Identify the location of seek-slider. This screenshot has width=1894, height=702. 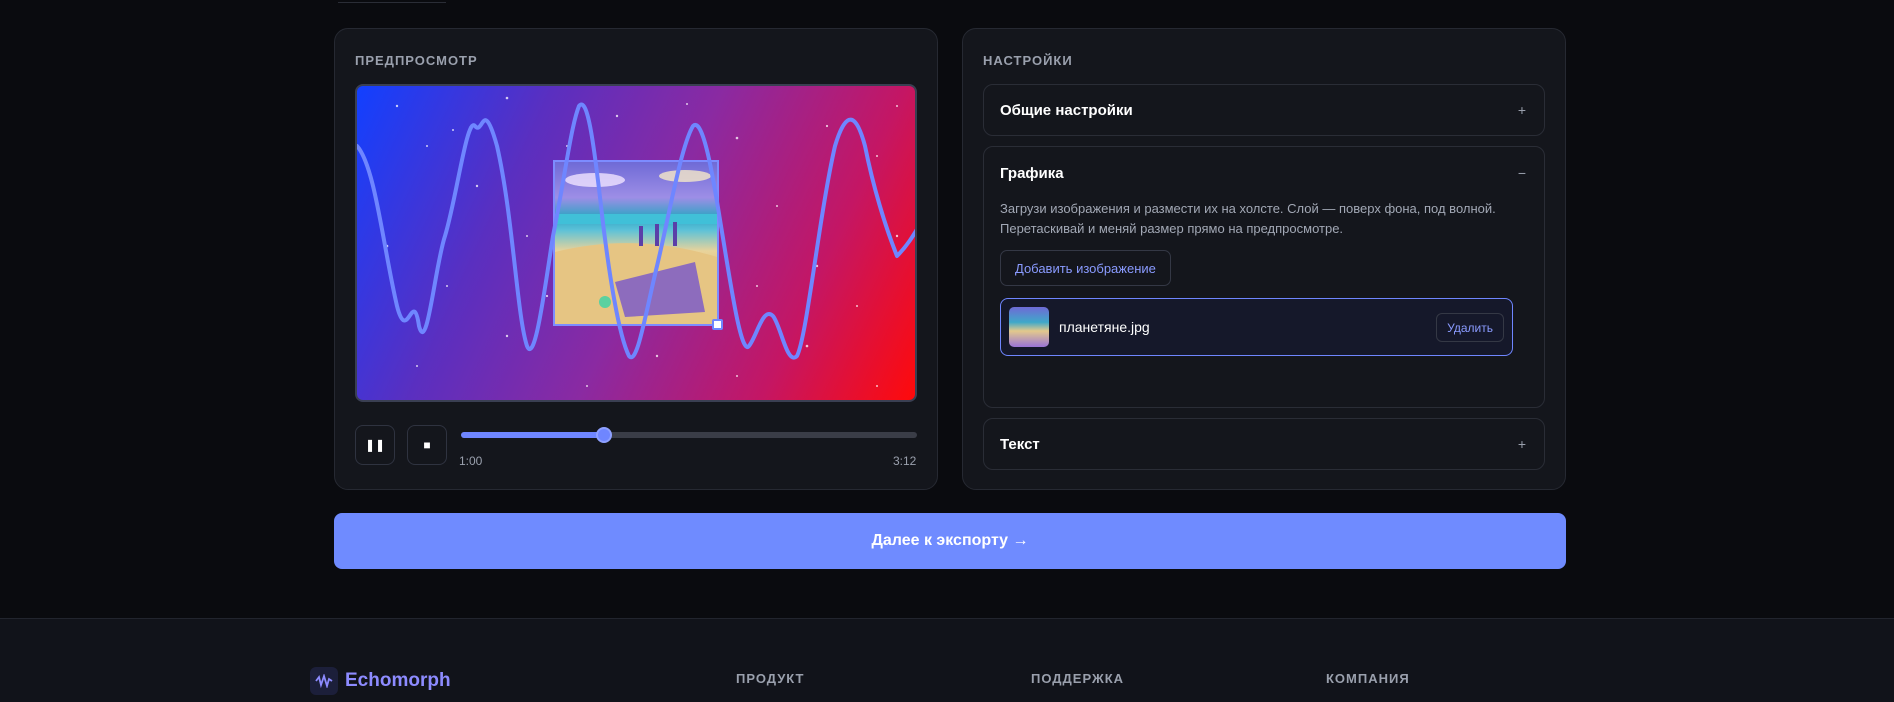
(689, 435).